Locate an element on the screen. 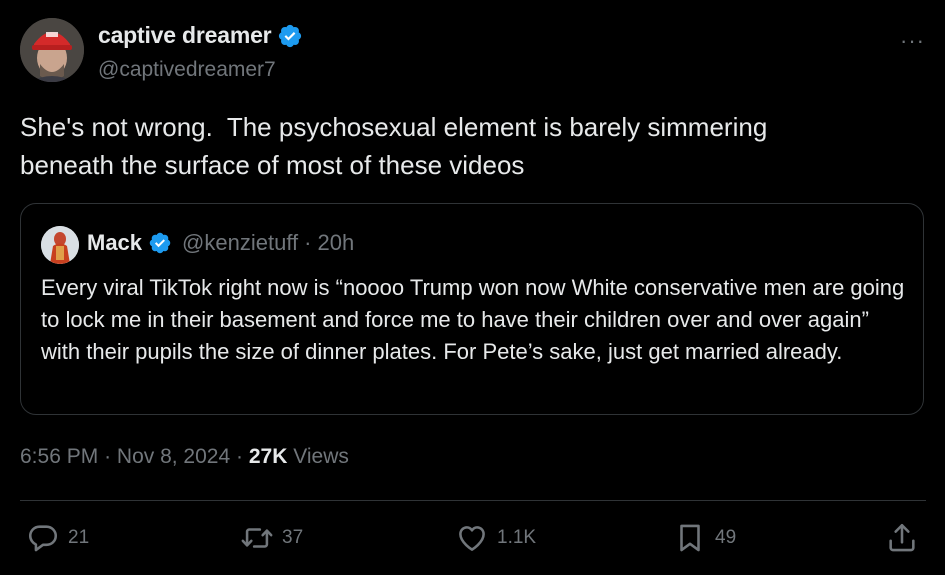  avatar-photo-icon is located at coordinates (52, 50).